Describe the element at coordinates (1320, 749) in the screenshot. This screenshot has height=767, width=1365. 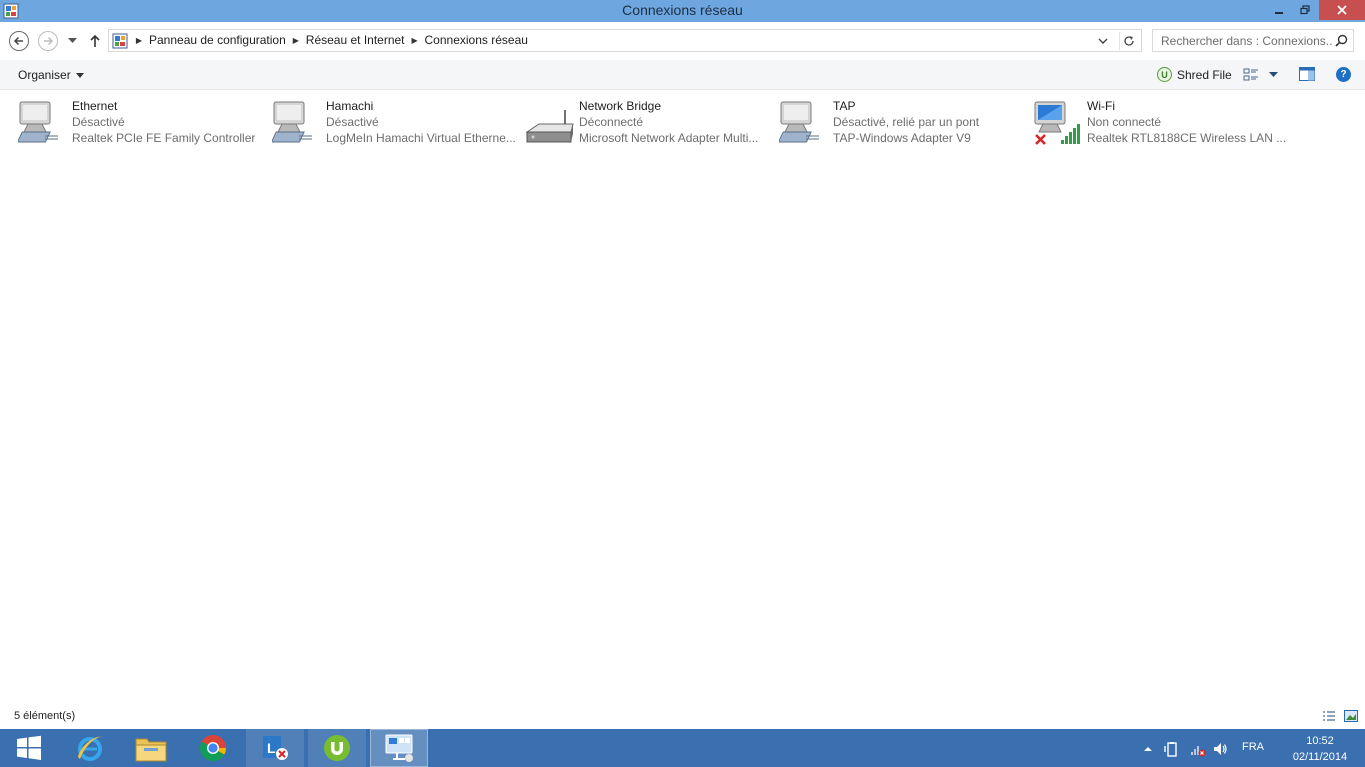
I see `clock: 10:52 02/11/2014` at that location.